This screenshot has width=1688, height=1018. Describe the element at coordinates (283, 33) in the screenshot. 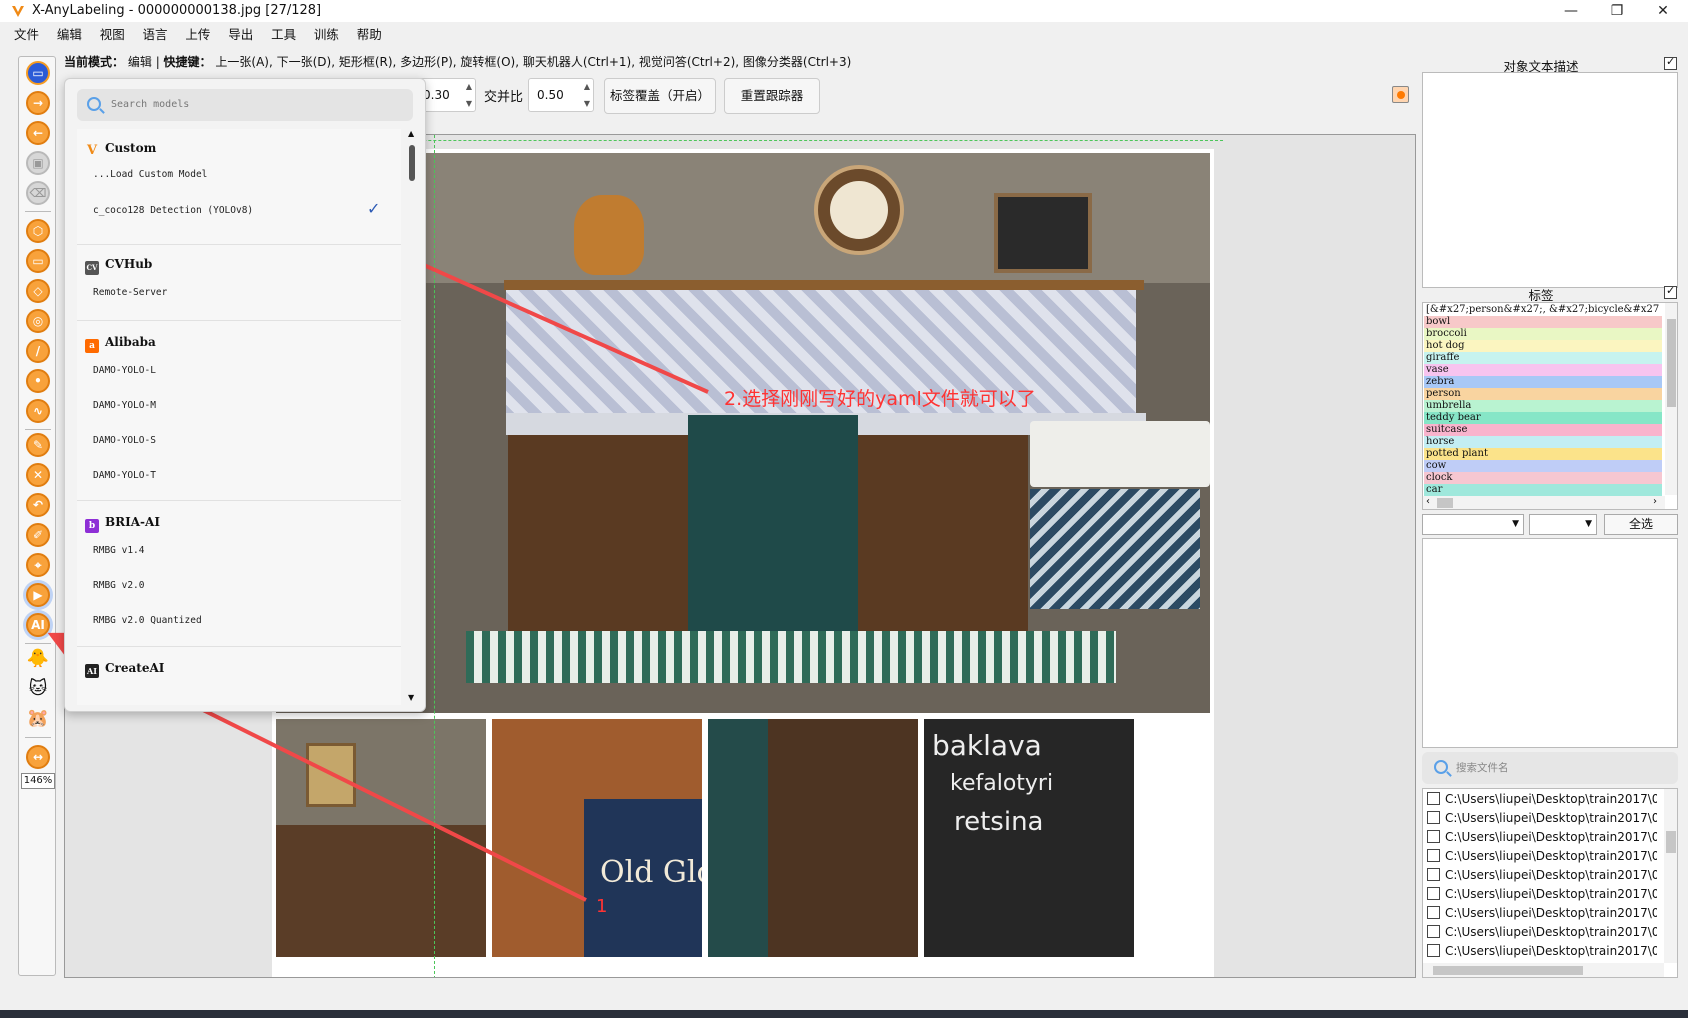

I see `menu-tools: 工具` at that location.